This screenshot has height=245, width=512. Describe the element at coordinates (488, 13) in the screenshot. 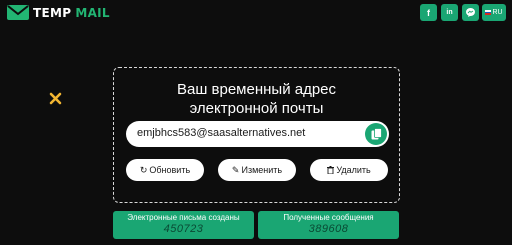

I see `russia-flag-icon` at that location.